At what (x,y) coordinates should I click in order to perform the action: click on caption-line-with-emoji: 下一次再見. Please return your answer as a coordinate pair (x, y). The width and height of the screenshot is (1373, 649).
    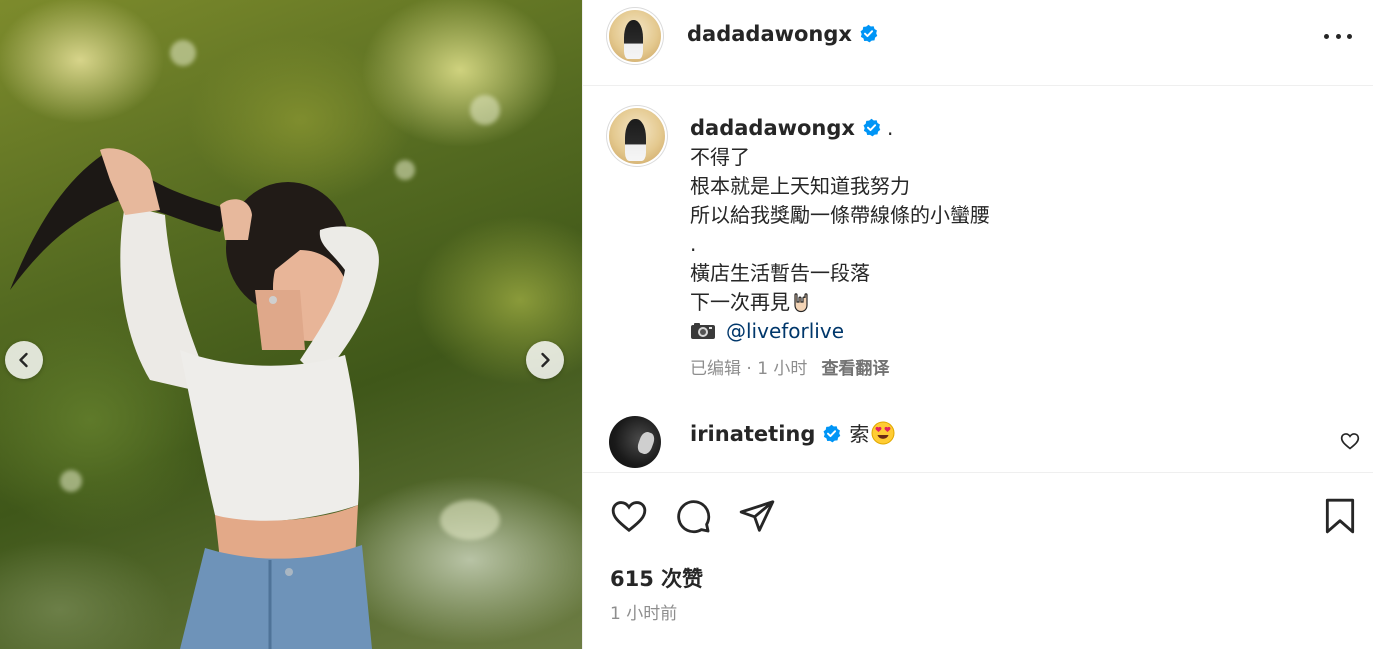
    Looking at the image, I should click on (1010, 302).